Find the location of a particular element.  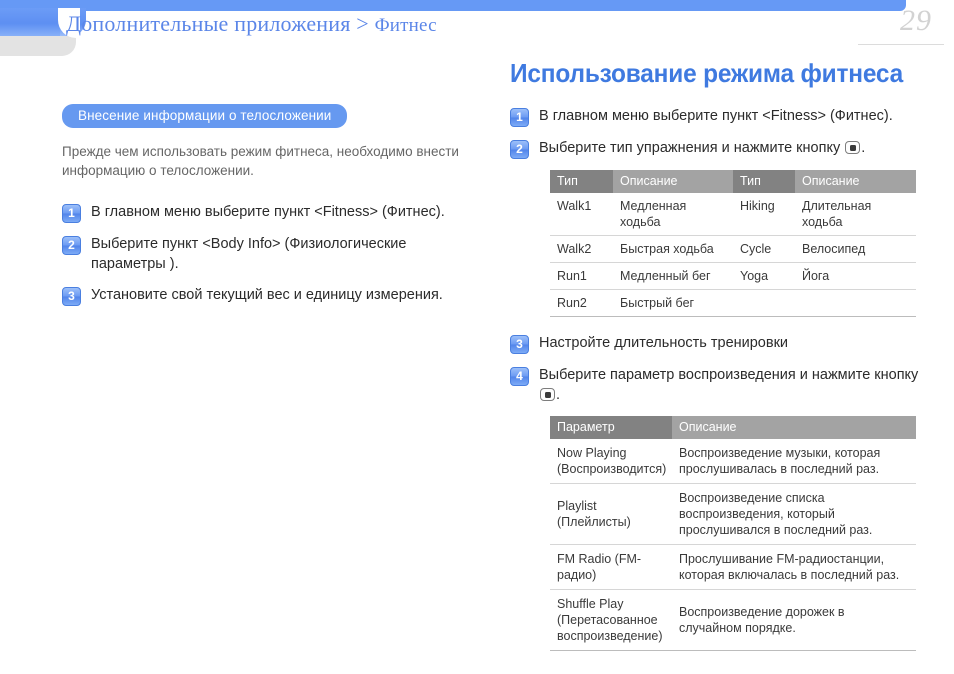

table-row: Run2 Быстрый бег is located at coordinates (733, 303).